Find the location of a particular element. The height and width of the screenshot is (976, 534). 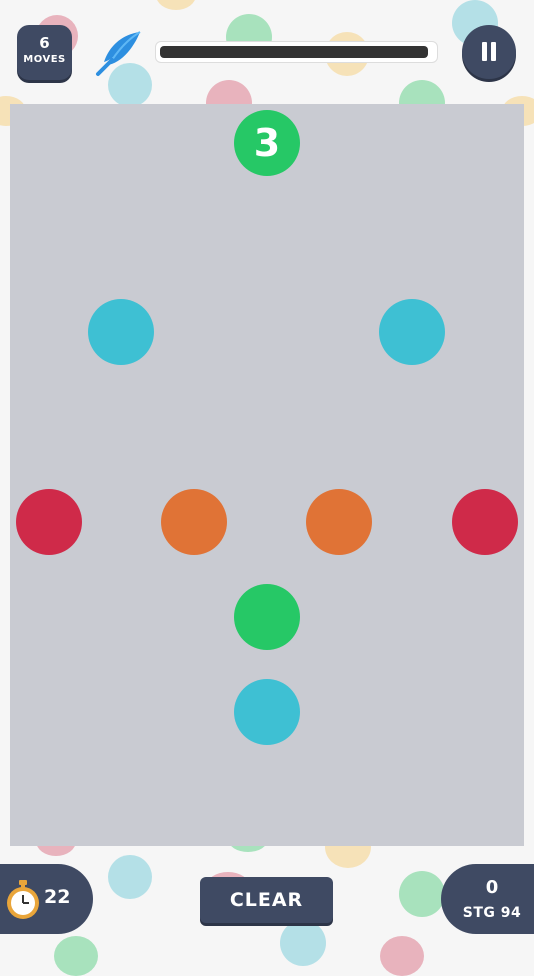

stopwatch-icon is located at coordinates (23, 902).